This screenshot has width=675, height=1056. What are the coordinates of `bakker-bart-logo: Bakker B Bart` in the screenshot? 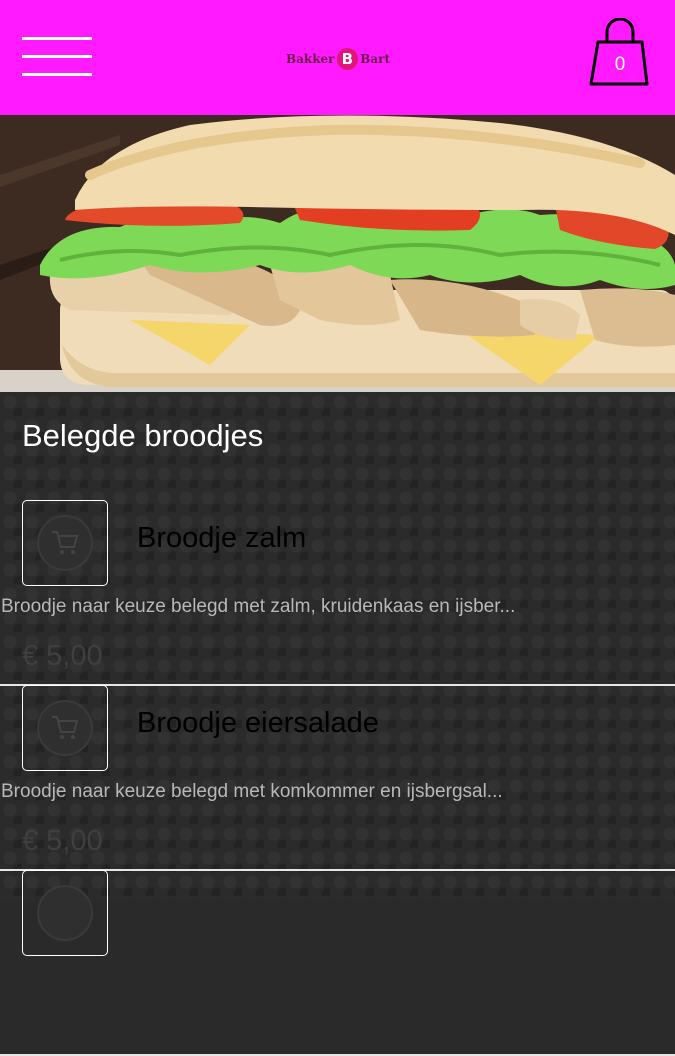 It's located at (338, 59).